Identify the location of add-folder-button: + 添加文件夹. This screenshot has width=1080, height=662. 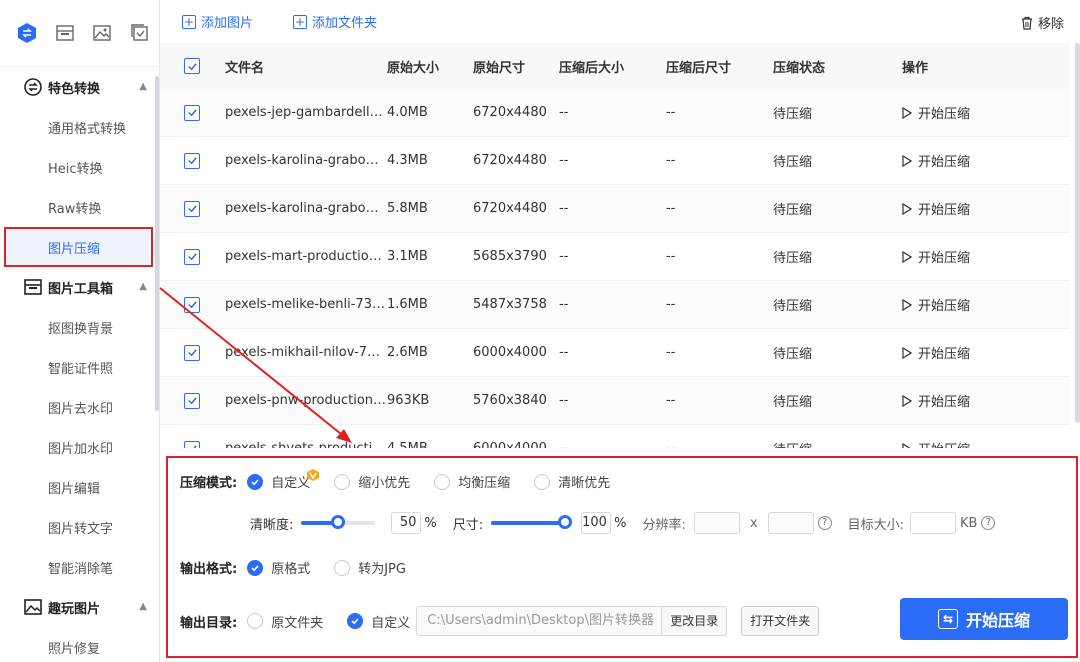
(335, 21).